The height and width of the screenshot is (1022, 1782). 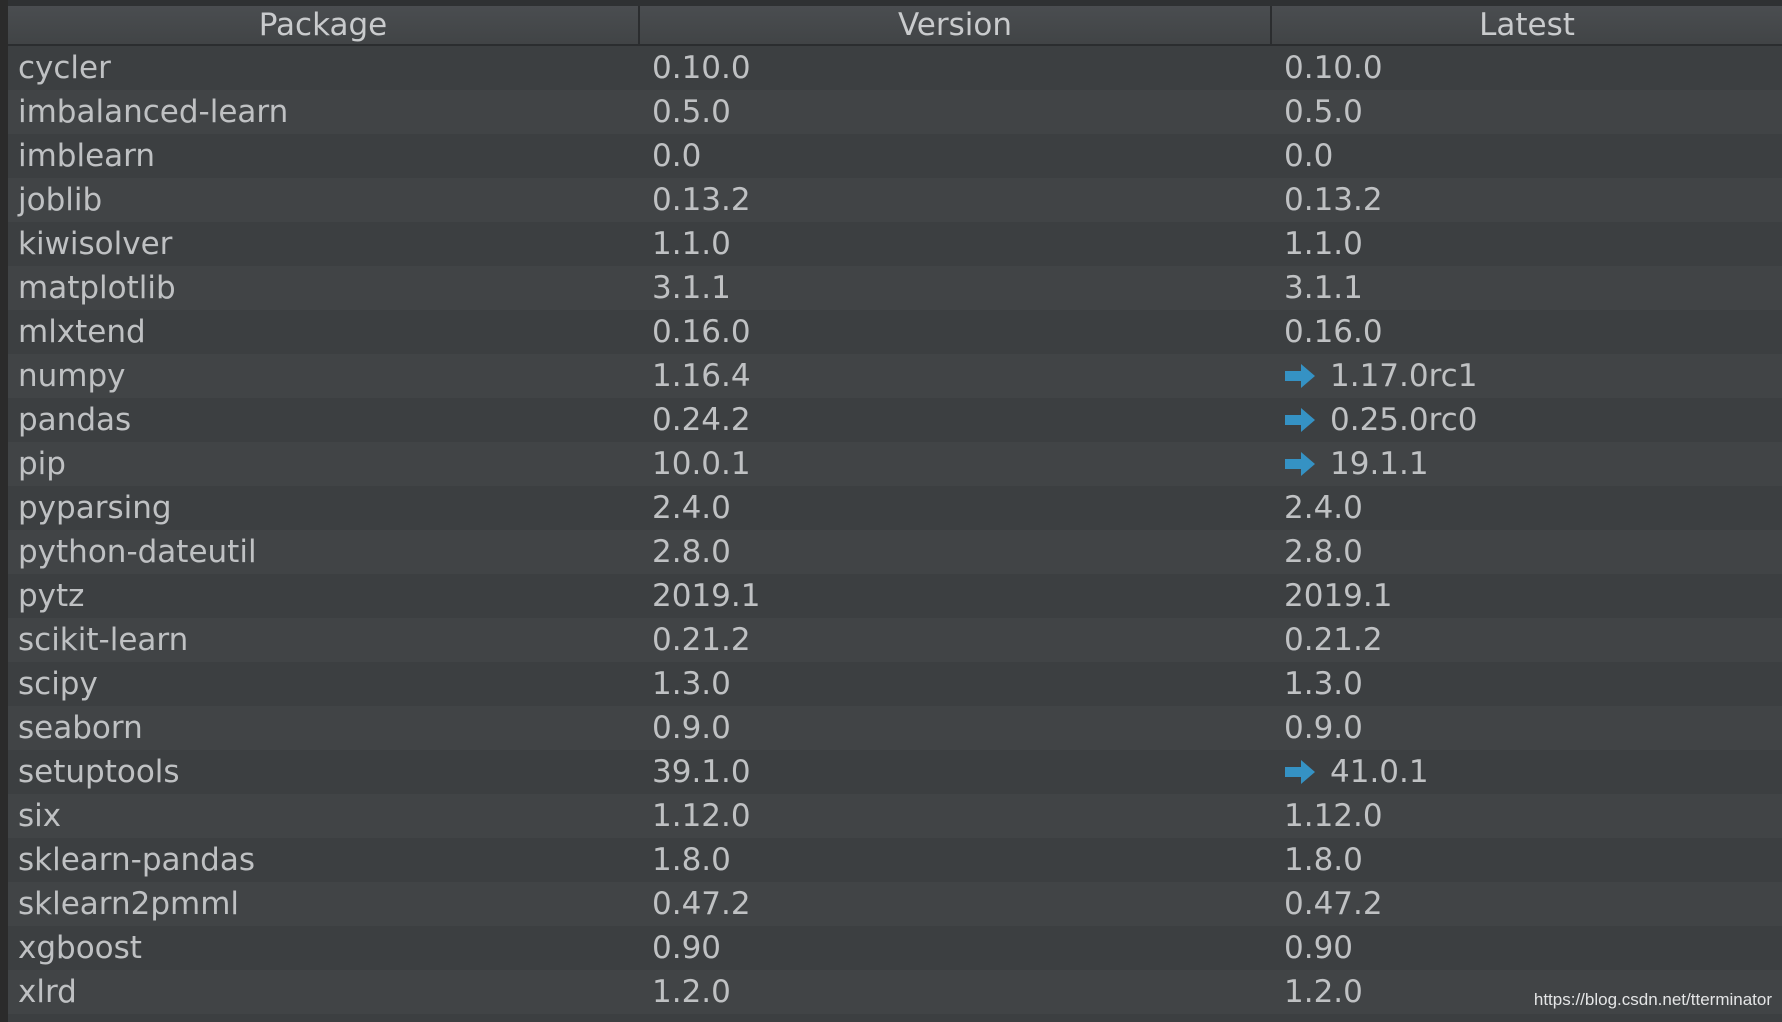 What do you see at coordinates (1527, 684) in the screenshot?
I see `latest-version-cell: 1.3.0` at bounding box center [1527, 684].